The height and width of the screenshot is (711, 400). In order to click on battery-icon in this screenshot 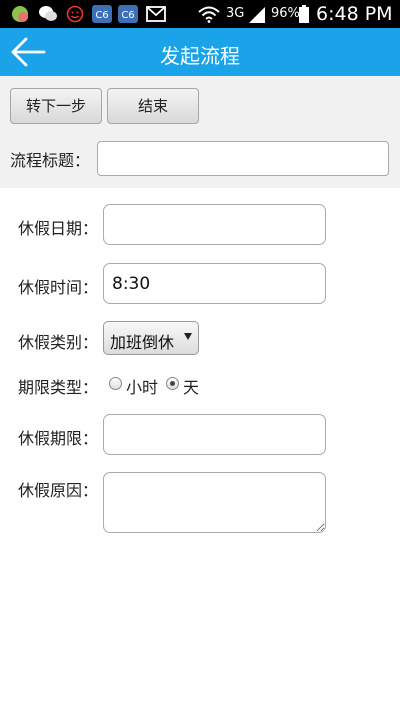, I will do `click(304, 14)`.